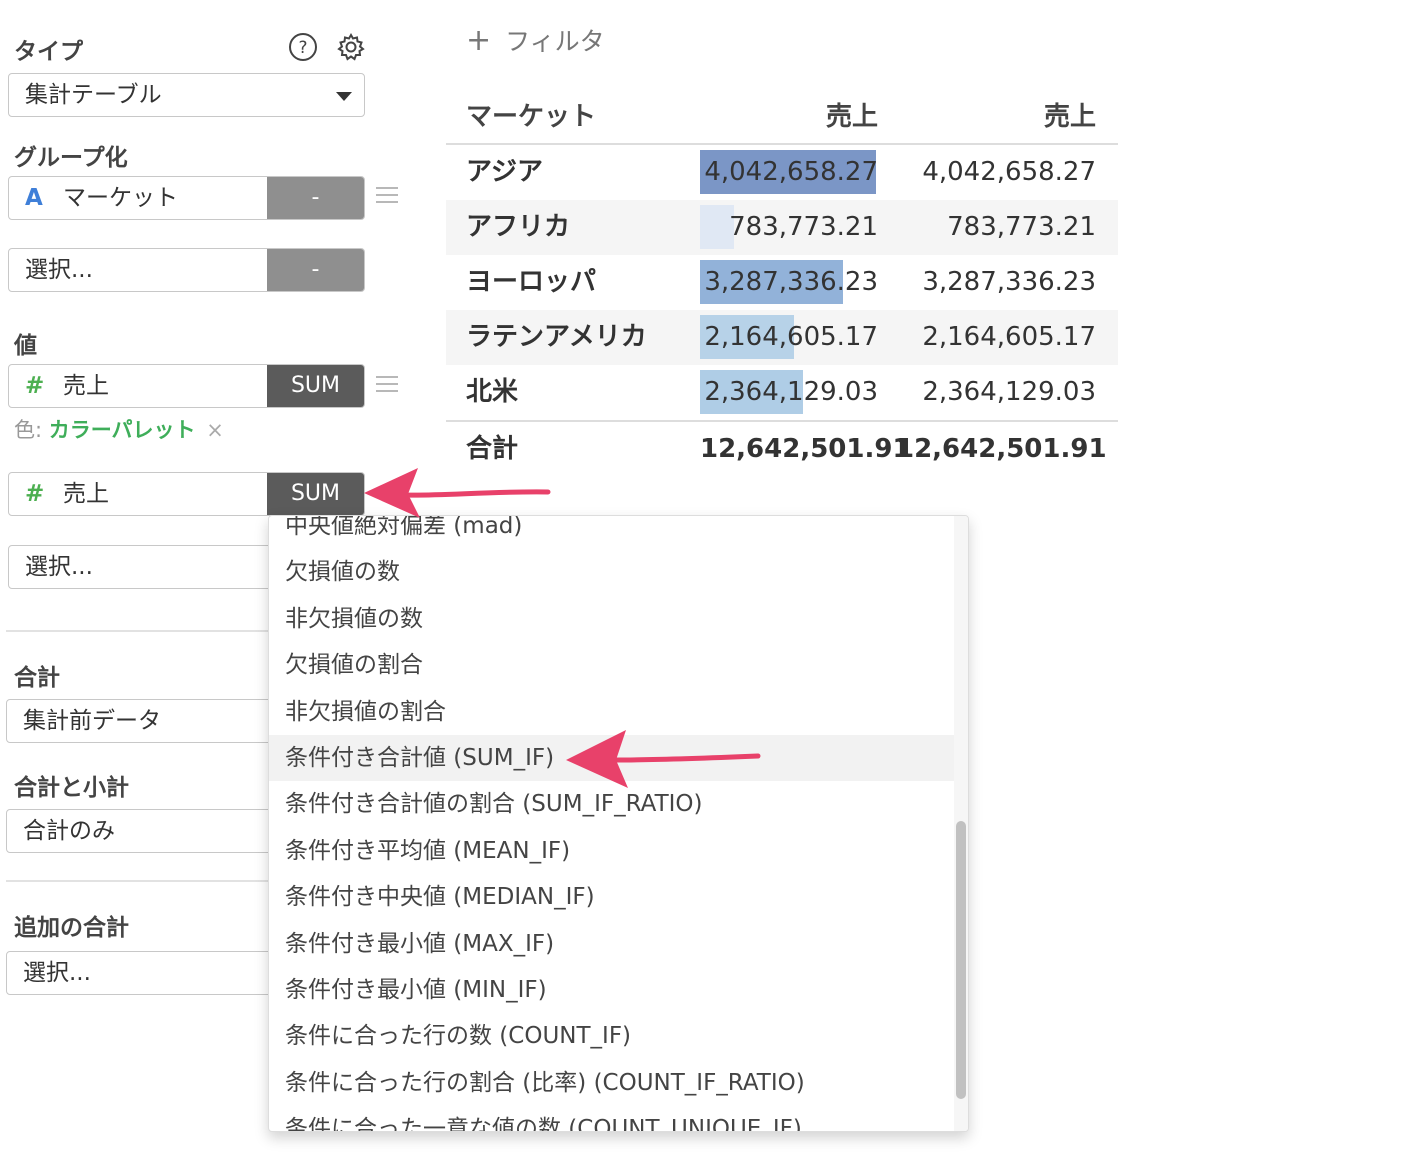 The width and height of the screenshot is (1428, 1156). I want to click on help-icon: ?, so click(303, 47).